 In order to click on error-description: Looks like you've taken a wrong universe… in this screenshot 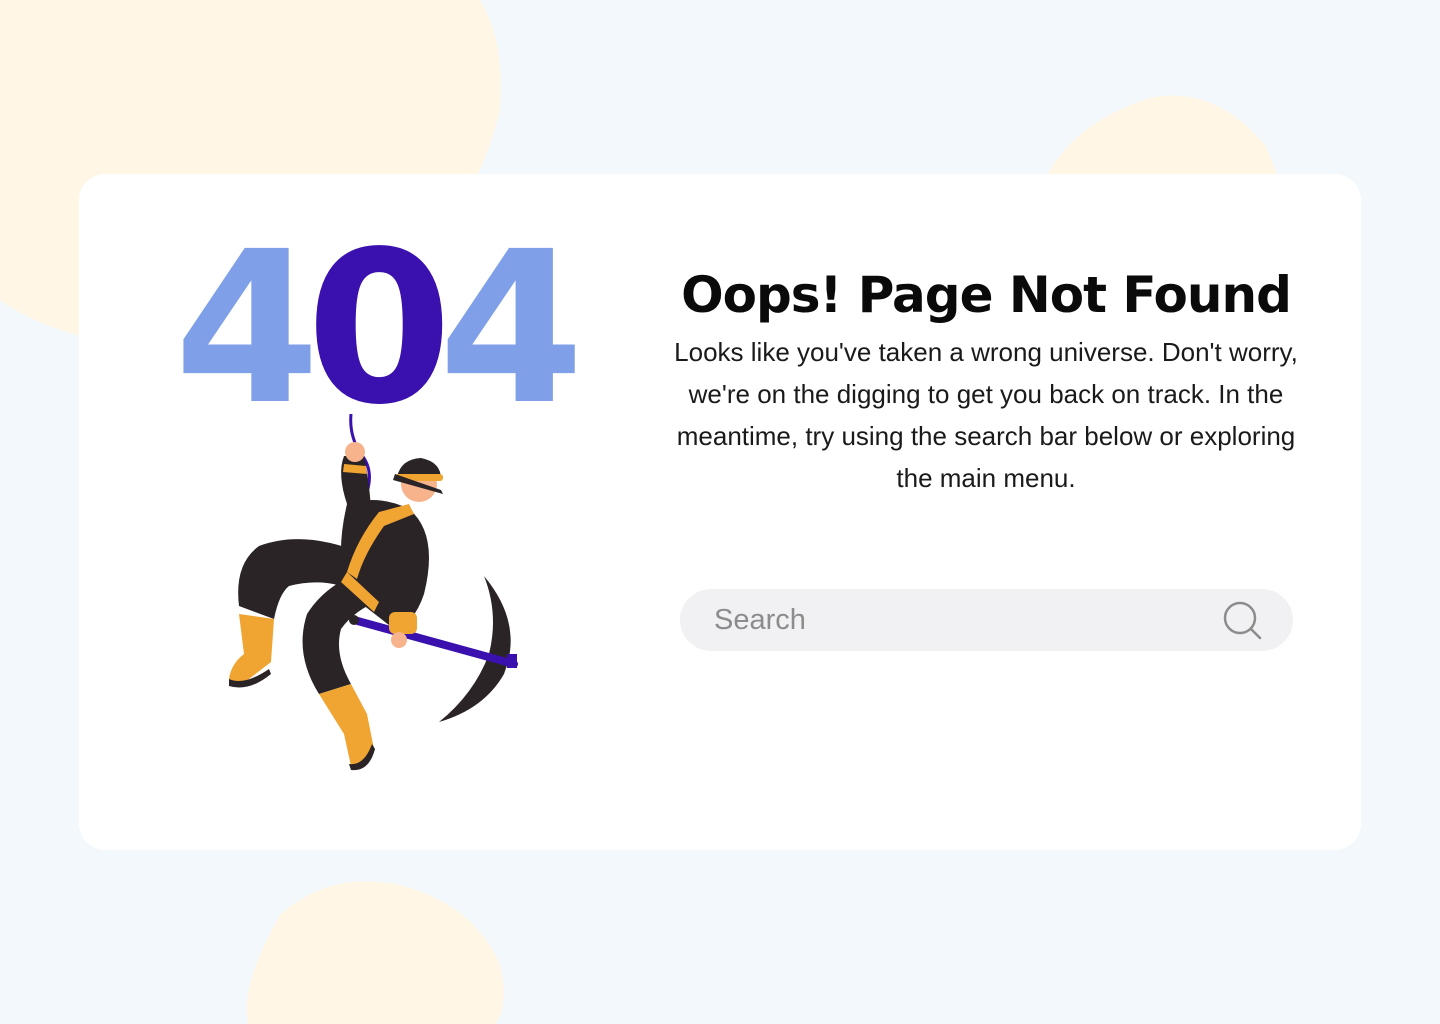, I will do `click(986, 415)`.